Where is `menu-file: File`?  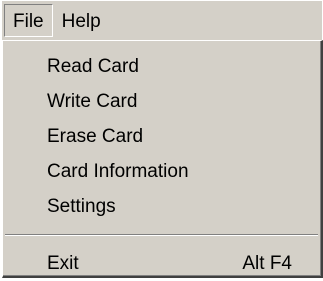
menu-file: File is located at coordinates (28, 20).